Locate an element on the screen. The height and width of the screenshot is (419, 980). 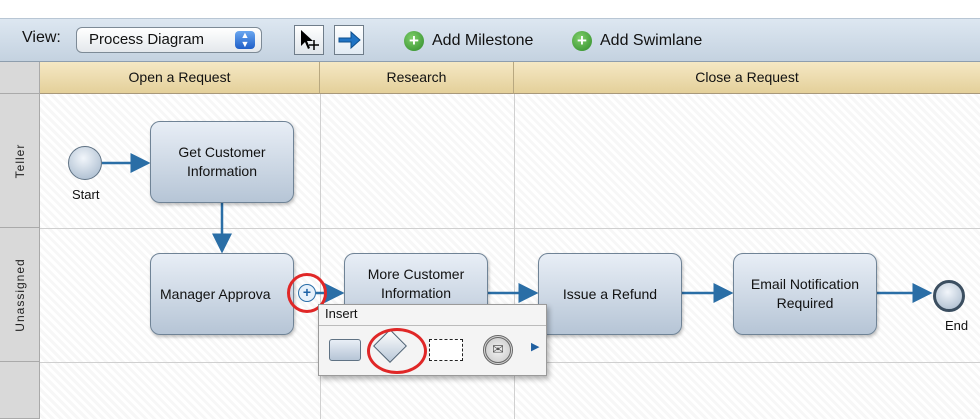
highlight-ring-annotation is located at coordinates (397, 351).